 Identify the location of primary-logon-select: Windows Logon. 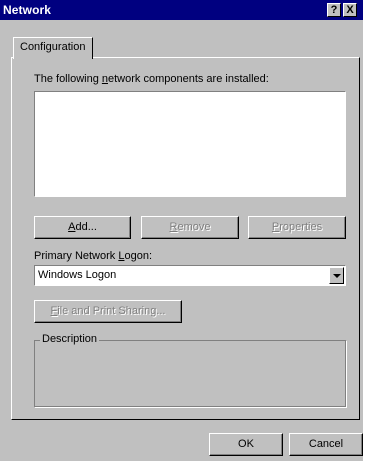
(190, 275).